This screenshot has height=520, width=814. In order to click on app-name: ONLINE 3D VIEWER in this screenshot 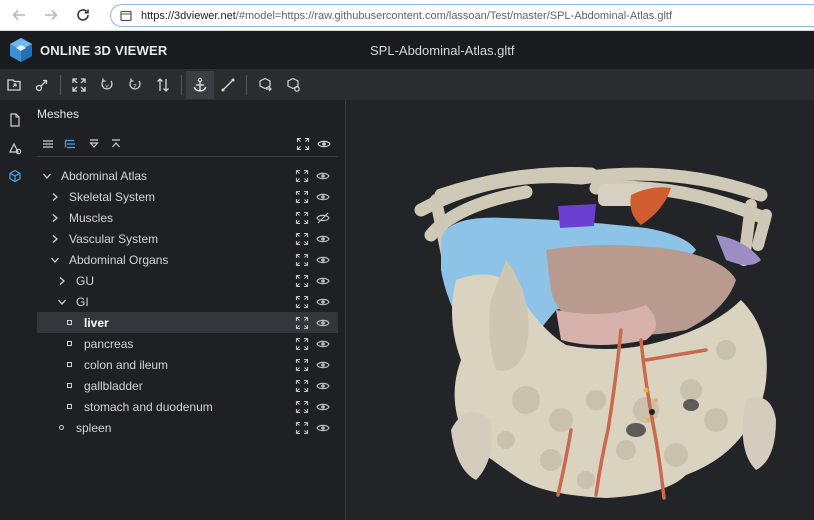, I will do `click(104, 50)`.